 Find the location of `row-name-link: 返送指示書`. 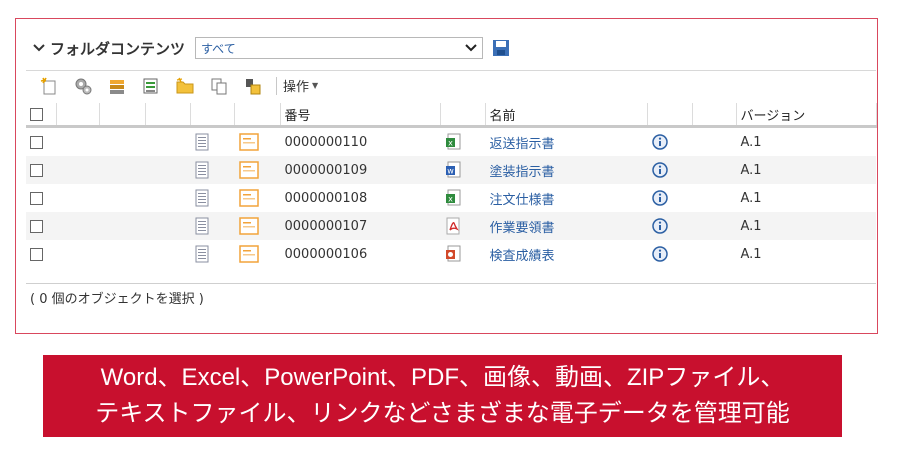

row-name-link: 返送指示書 is located at coordinates (522, 144).